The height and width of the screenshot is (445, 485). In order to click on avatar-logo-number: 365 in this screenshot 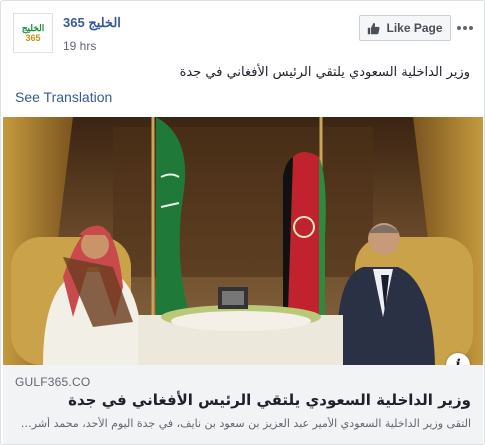, I will do `click(33, 38)`.